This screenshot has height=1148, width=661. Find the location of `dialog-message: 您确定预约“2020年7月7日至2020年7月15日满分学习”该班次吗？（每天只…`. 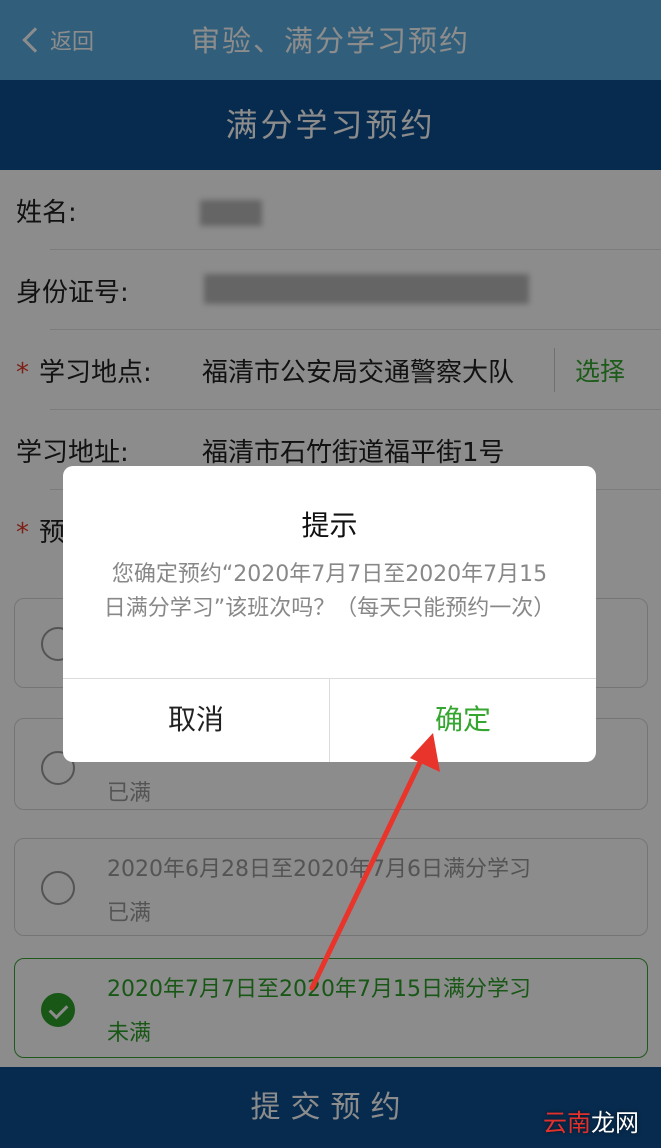

dialog-message: 您确定预约“2020年7月7日至2020年7月15日满分学习”该班次吗？（每天只… is located at coordinates (329, 591).